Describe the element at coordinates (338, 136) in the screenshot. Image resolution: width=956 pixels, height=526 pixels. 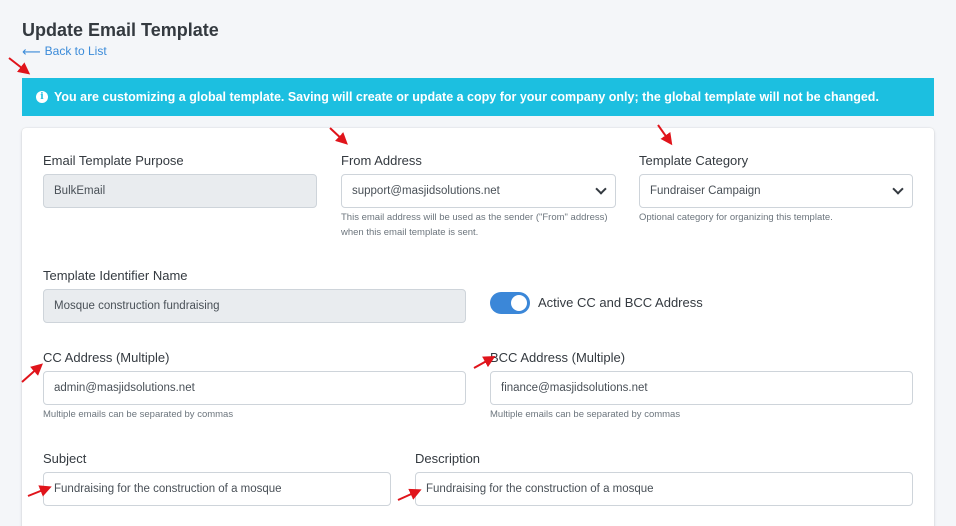
I see `arrow-from-address` at that location.